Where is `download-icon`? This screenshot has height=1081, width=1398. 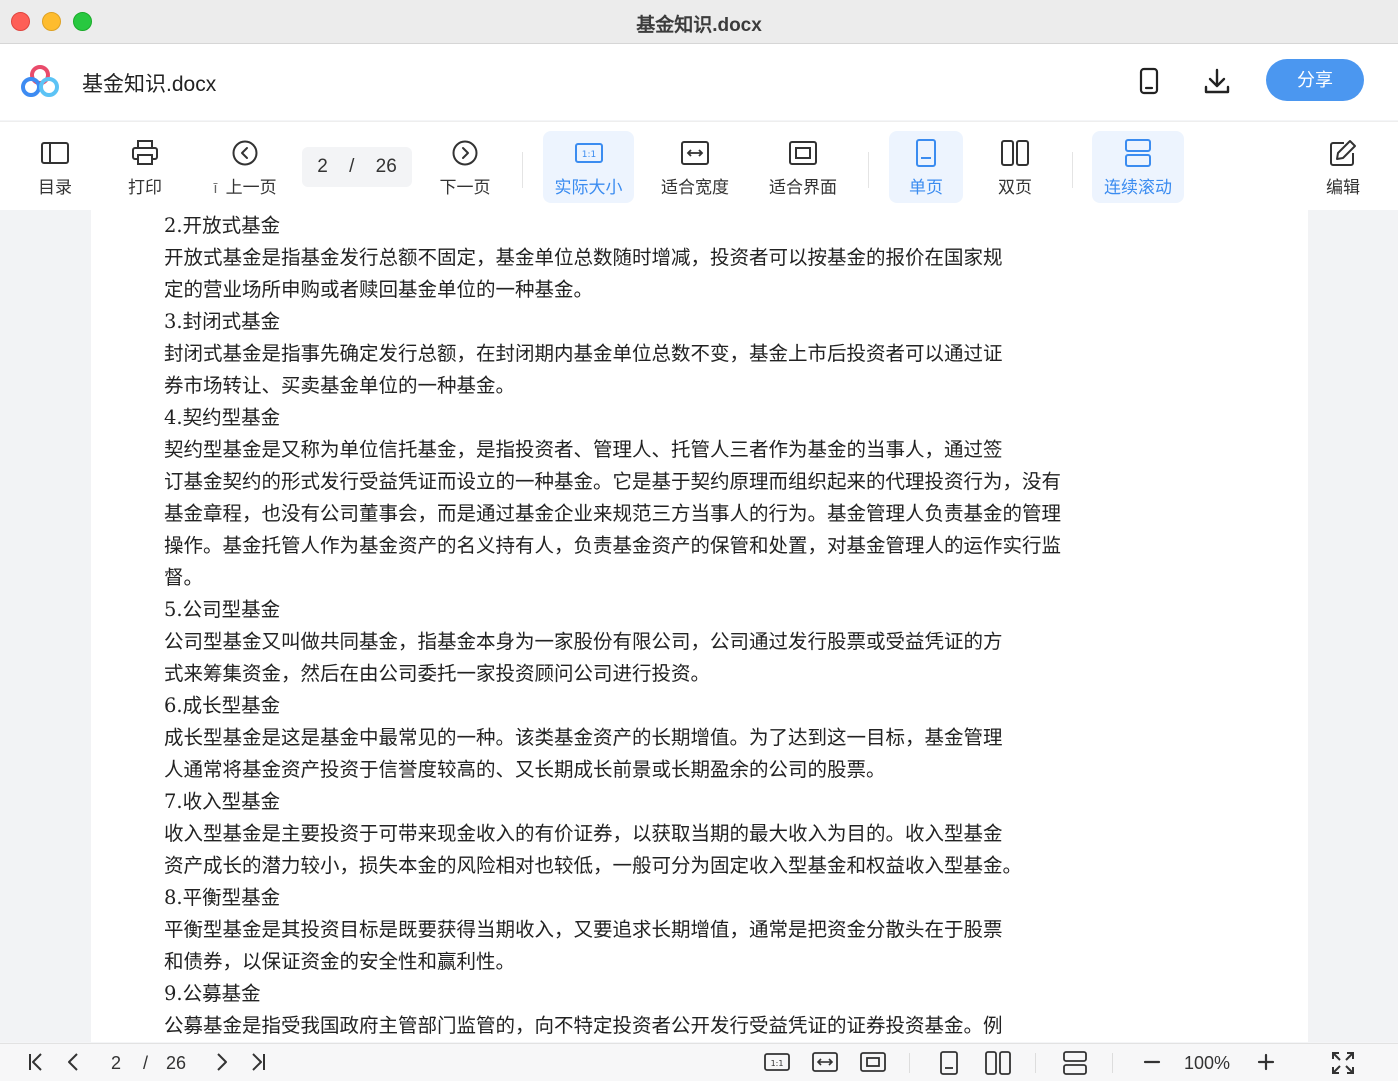 download-icon is located at coordinates (1217, 81).